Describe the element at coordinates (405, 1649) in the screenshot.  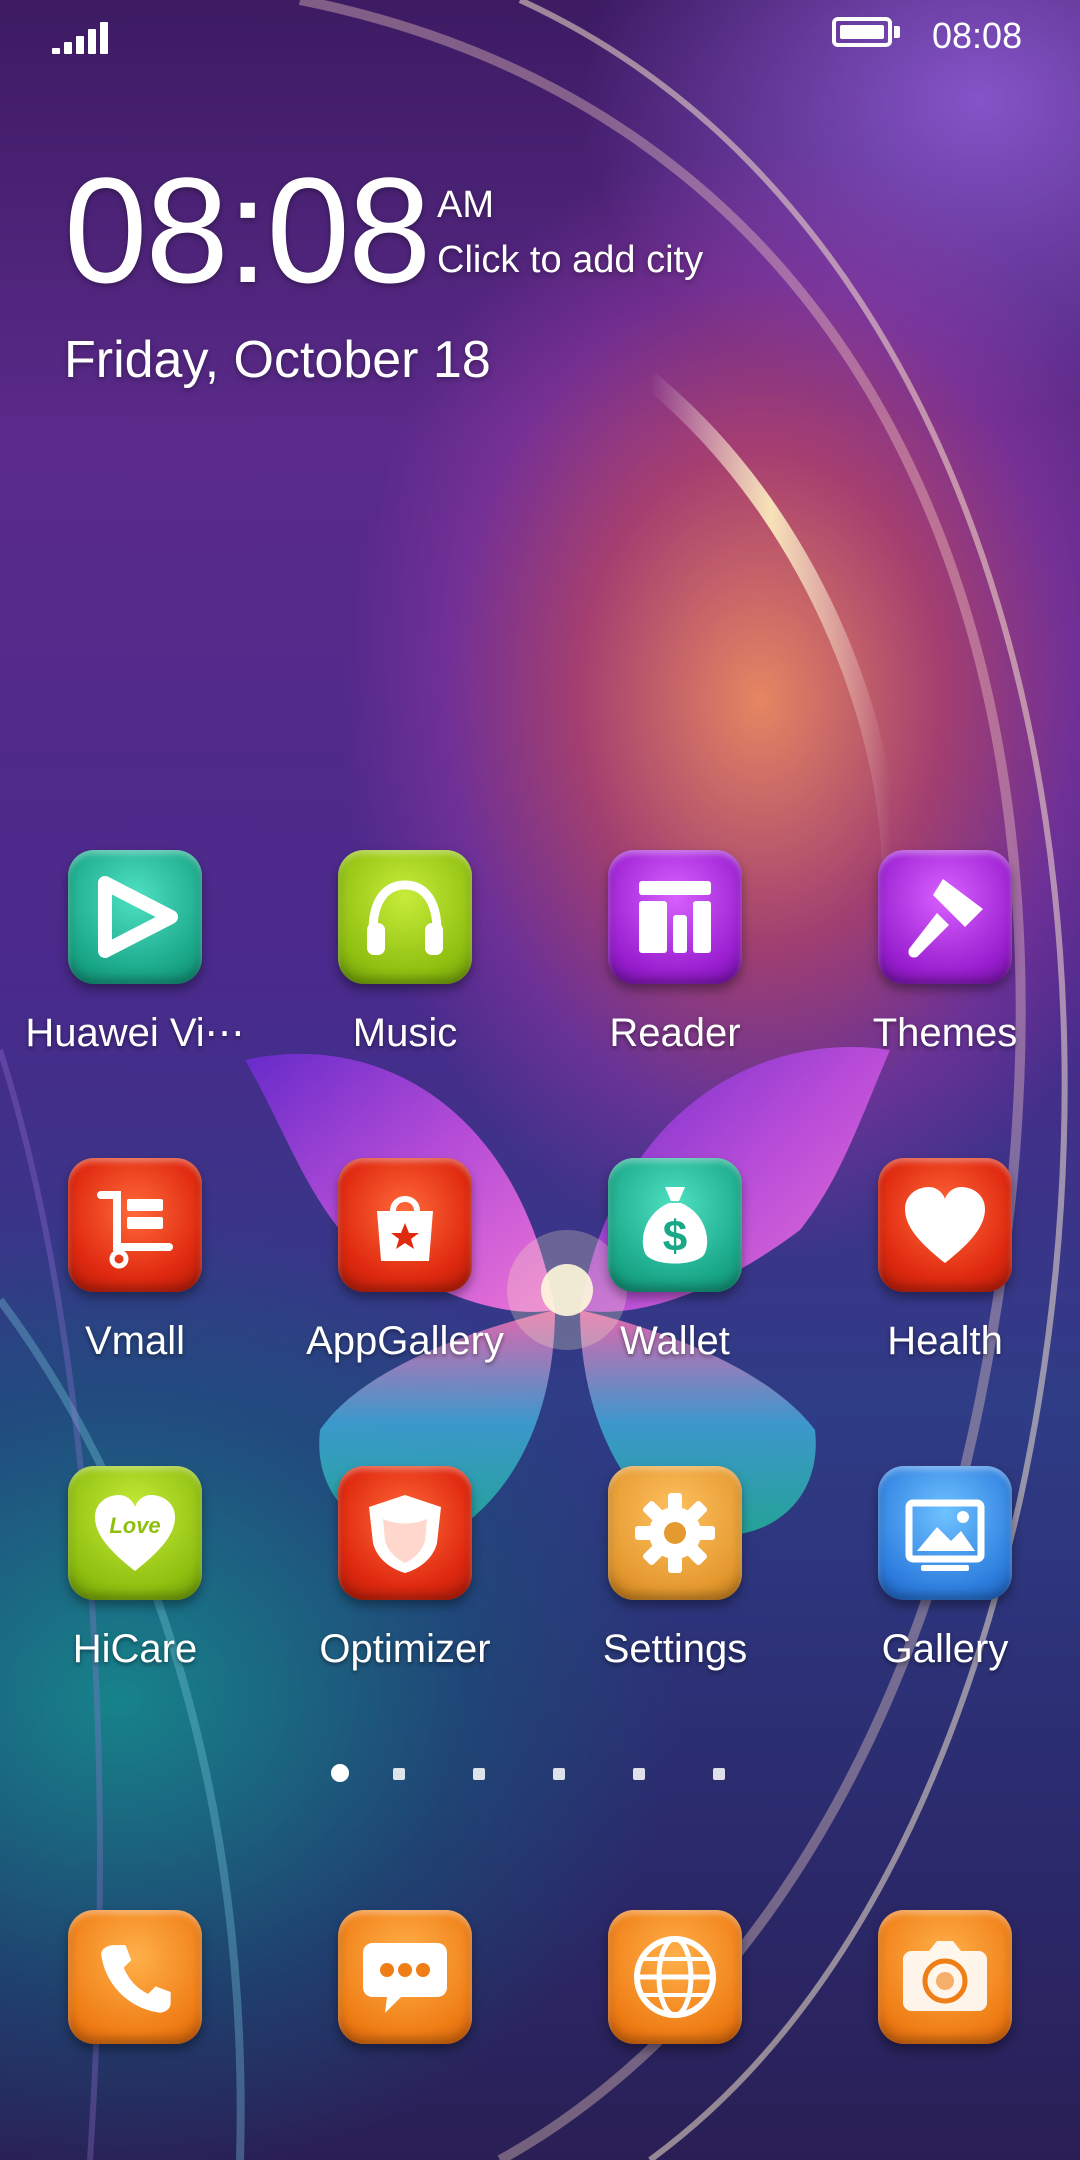
I see `app-label: Optimizer` at that location.